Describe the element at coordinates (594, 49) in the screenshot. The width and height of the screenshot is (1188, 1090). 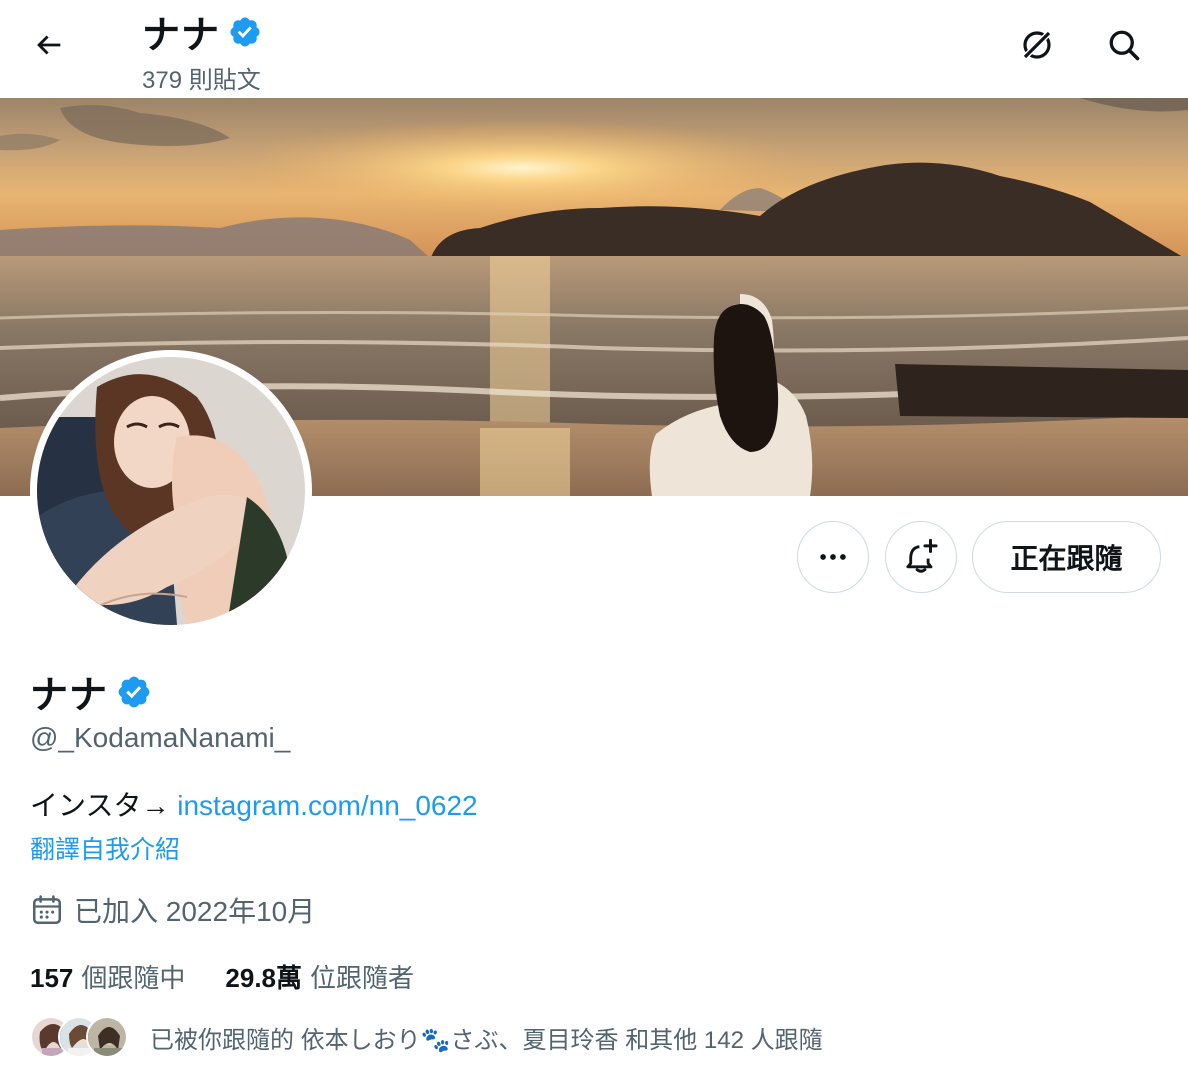
I see `top-header: ナナ 379 則貼文` at that location.